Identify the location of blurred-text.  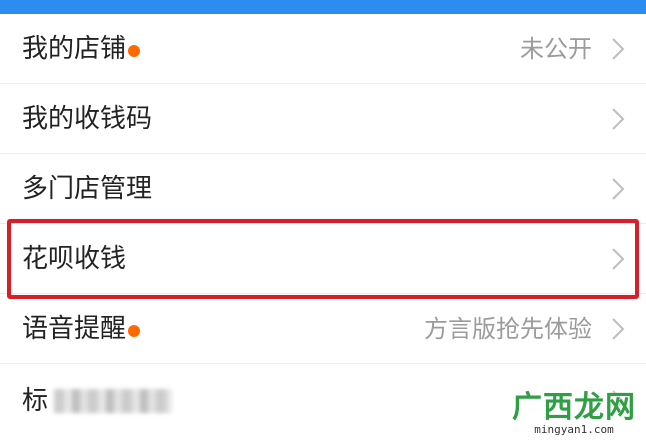
(113, 401).